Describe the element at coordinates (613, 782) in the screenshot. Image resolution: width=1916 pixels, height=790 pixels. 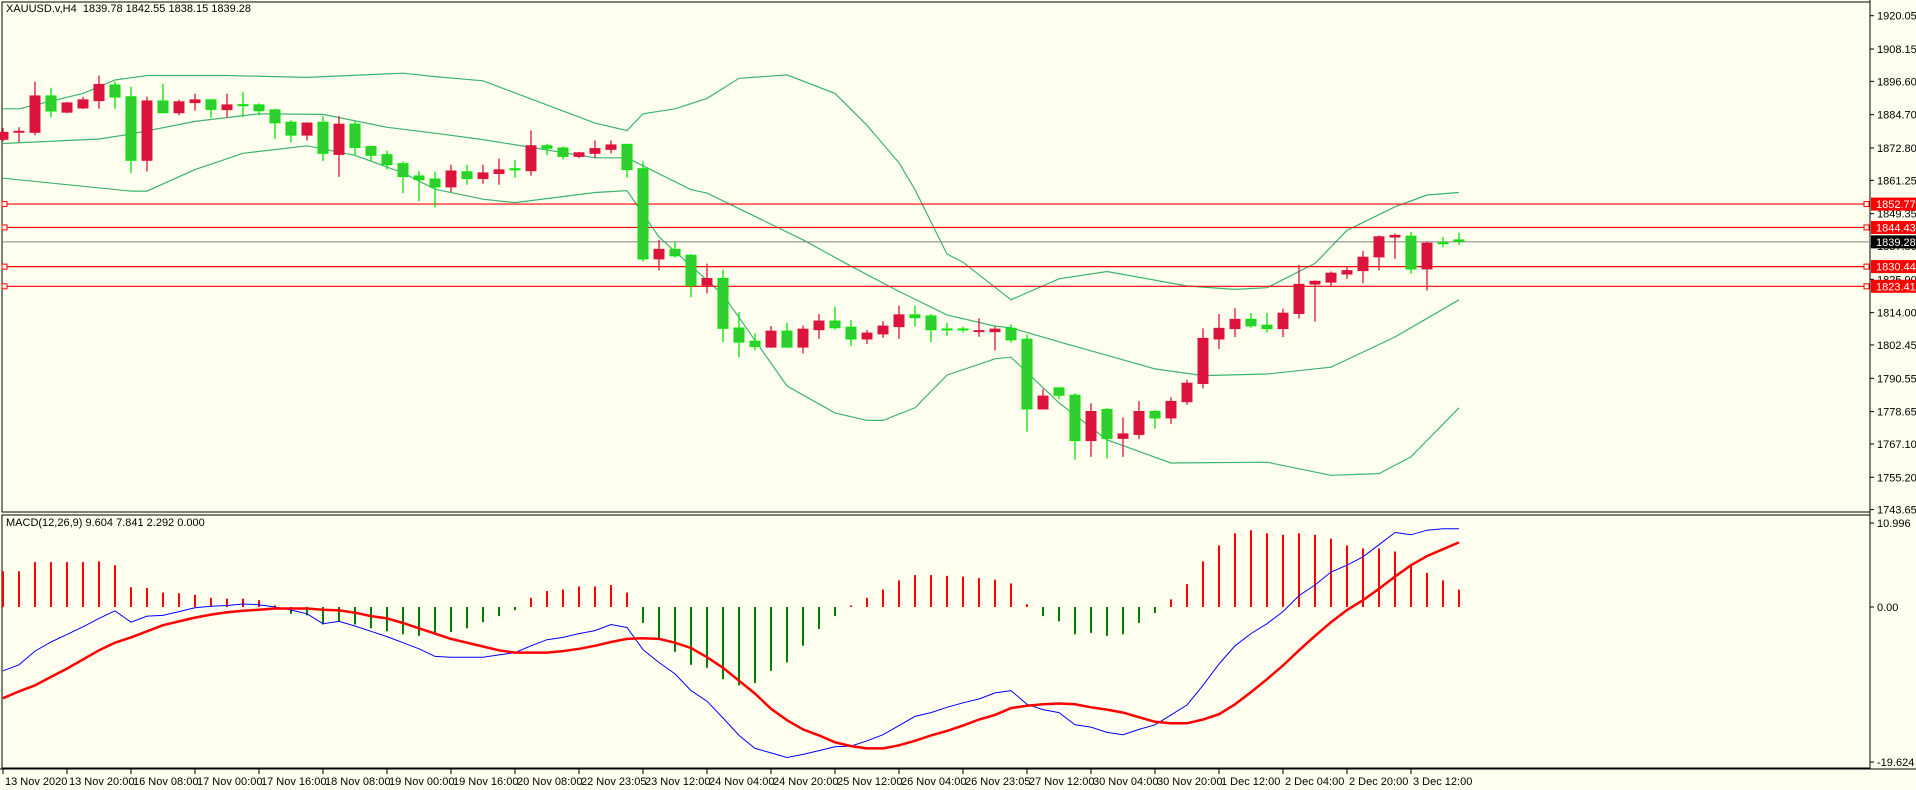
I see `time-tick-label: 22 Nov 23:05` at that location.